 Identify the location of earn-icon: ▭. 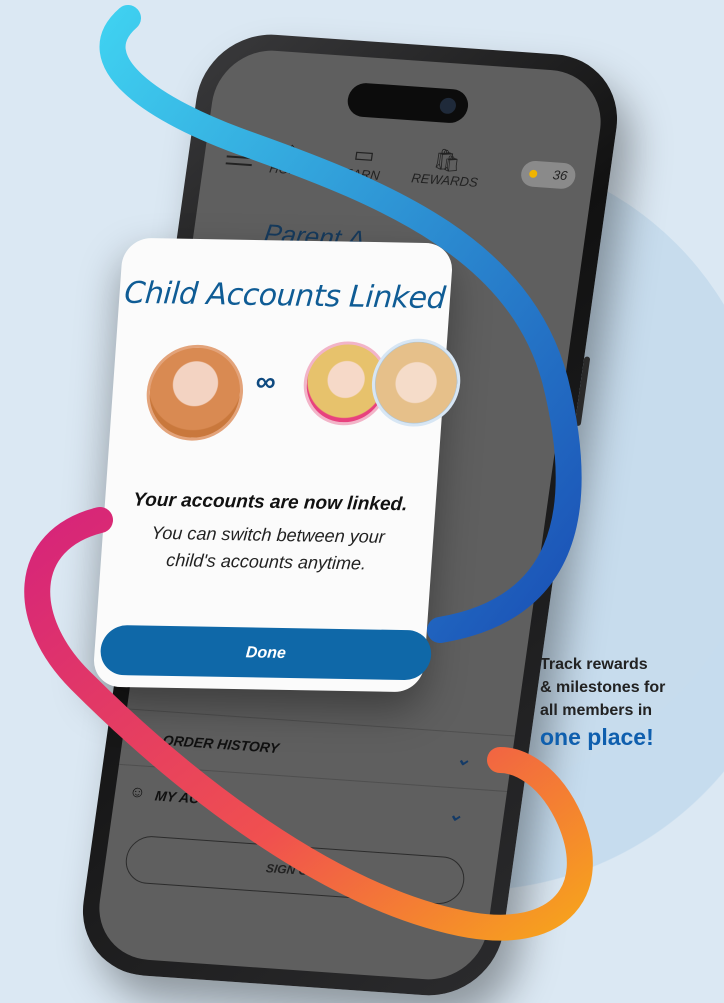
(364, 154).